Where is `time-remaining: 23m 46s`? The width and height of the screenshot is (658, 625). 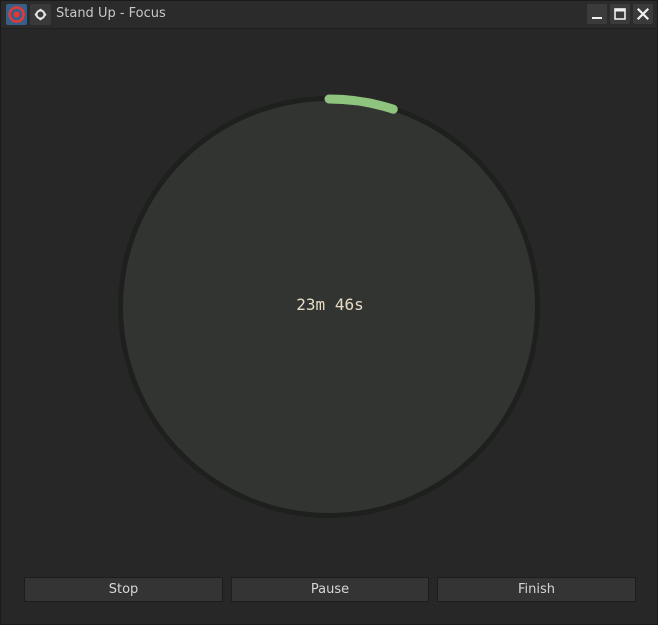
time-remaining: 23m 46s is located at coordinates (330, 304).